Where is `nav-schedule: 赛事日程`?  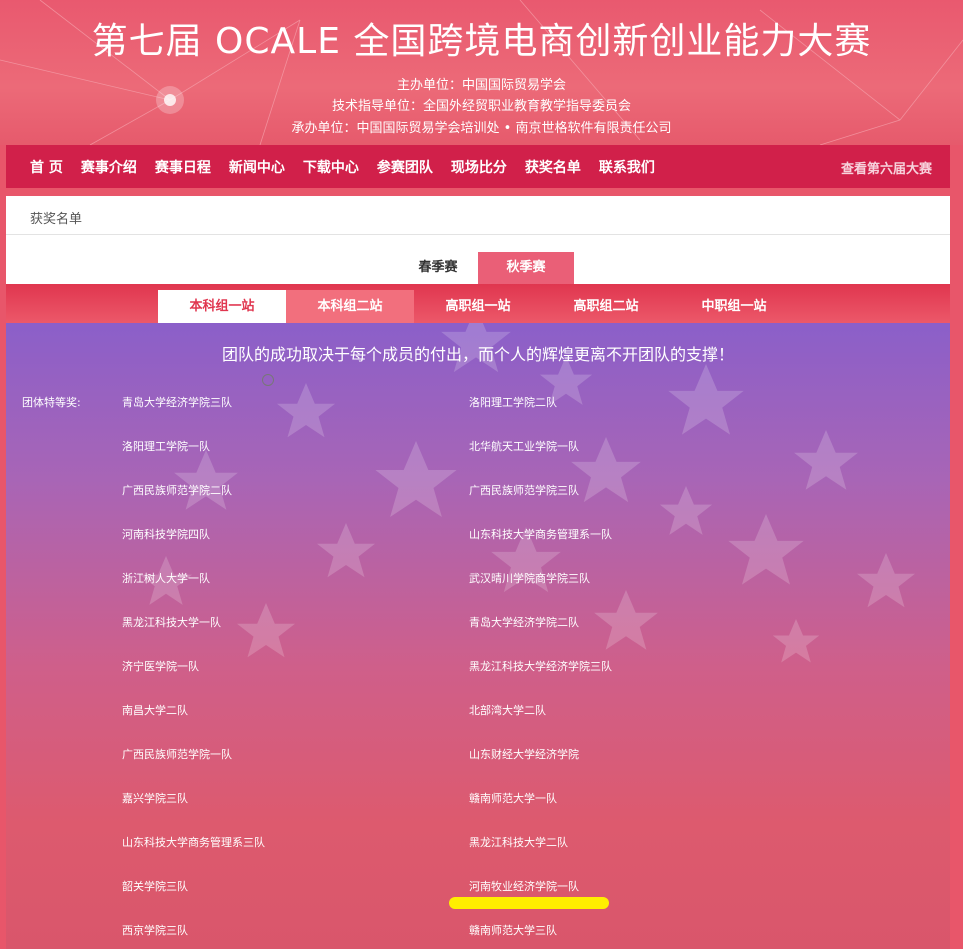 nav-schedule: 赛事日程 is located at coordinates (183, 167).